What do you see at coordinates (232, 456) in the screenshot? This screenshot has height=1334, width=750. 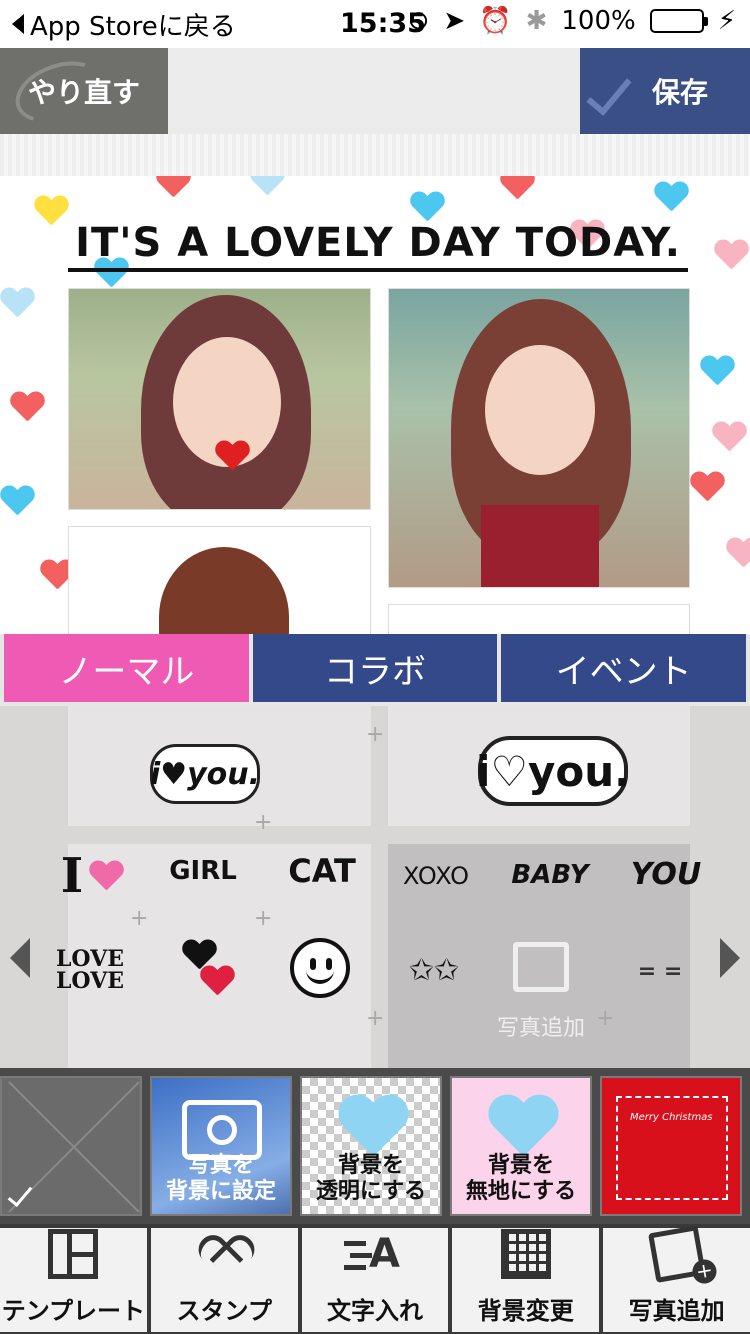 I see `lollipop-heart-icon` at bounding box center [232, 456].